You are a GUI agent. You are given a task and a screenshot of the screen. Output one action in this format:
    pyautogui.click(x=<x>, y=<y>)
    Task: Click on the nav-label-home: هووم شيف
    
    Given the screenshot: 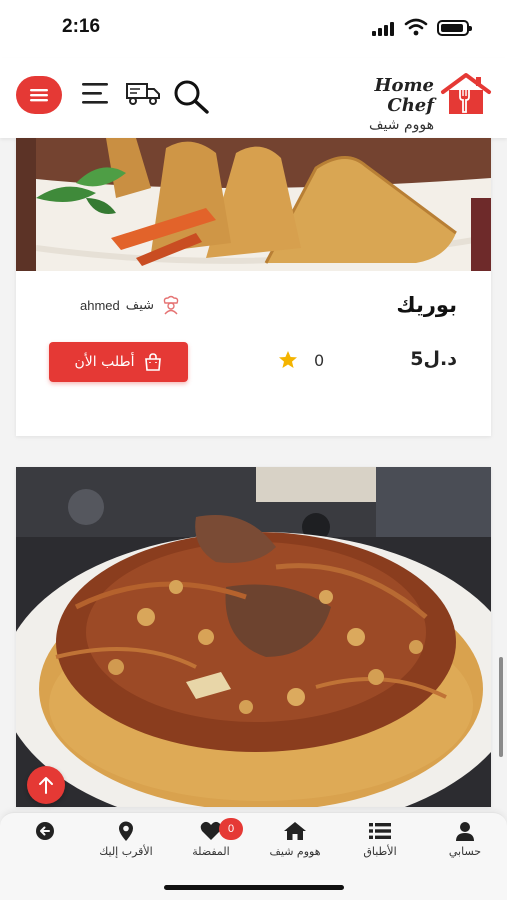 What is the action you would take?
    pyautogui.click(x=295, y=851)
    